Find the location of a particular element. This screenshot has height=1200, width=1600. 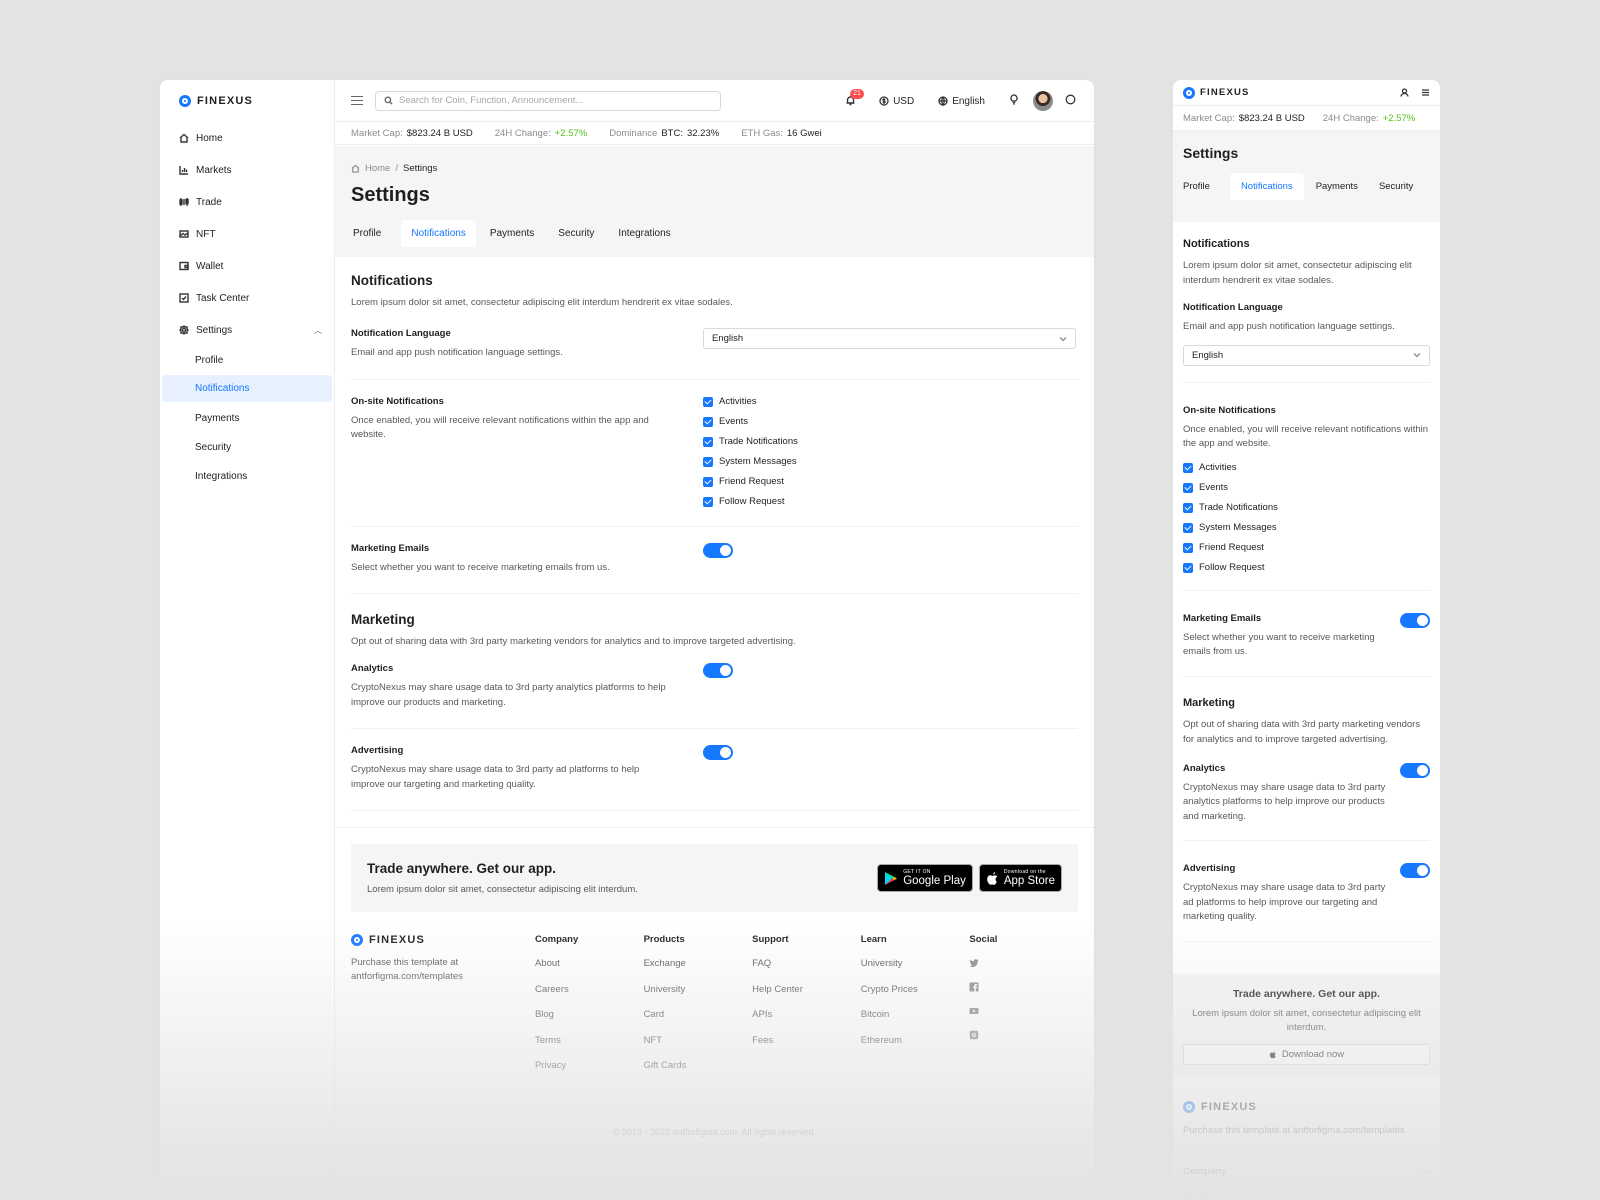

search-box is located at coordinates (548, 100).